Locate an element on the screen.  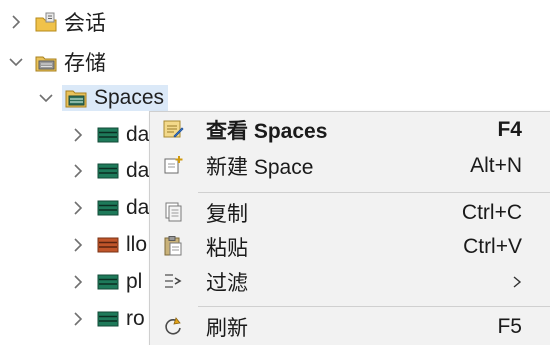
menu-item-view-spaces: 查看 Spaces F4 is located at coordinates (350, 130).